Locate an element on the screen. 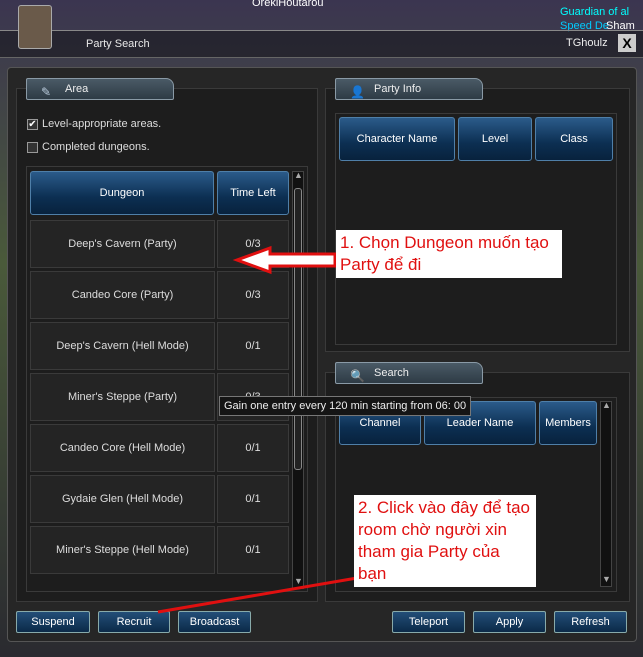 This screenshot has height=657, width=643. annotation-note-1: 1. Chọn Dungeon muốn tạo Party để đi is located at coordinates (449, 254).